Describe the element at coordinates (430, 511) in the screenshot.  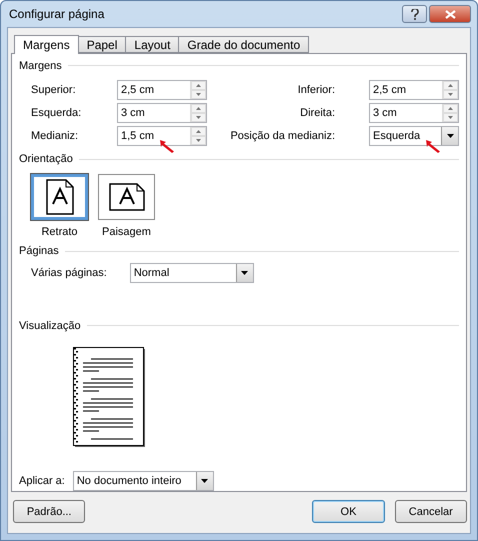
I see `dialog-button: Cancelar` at that location.